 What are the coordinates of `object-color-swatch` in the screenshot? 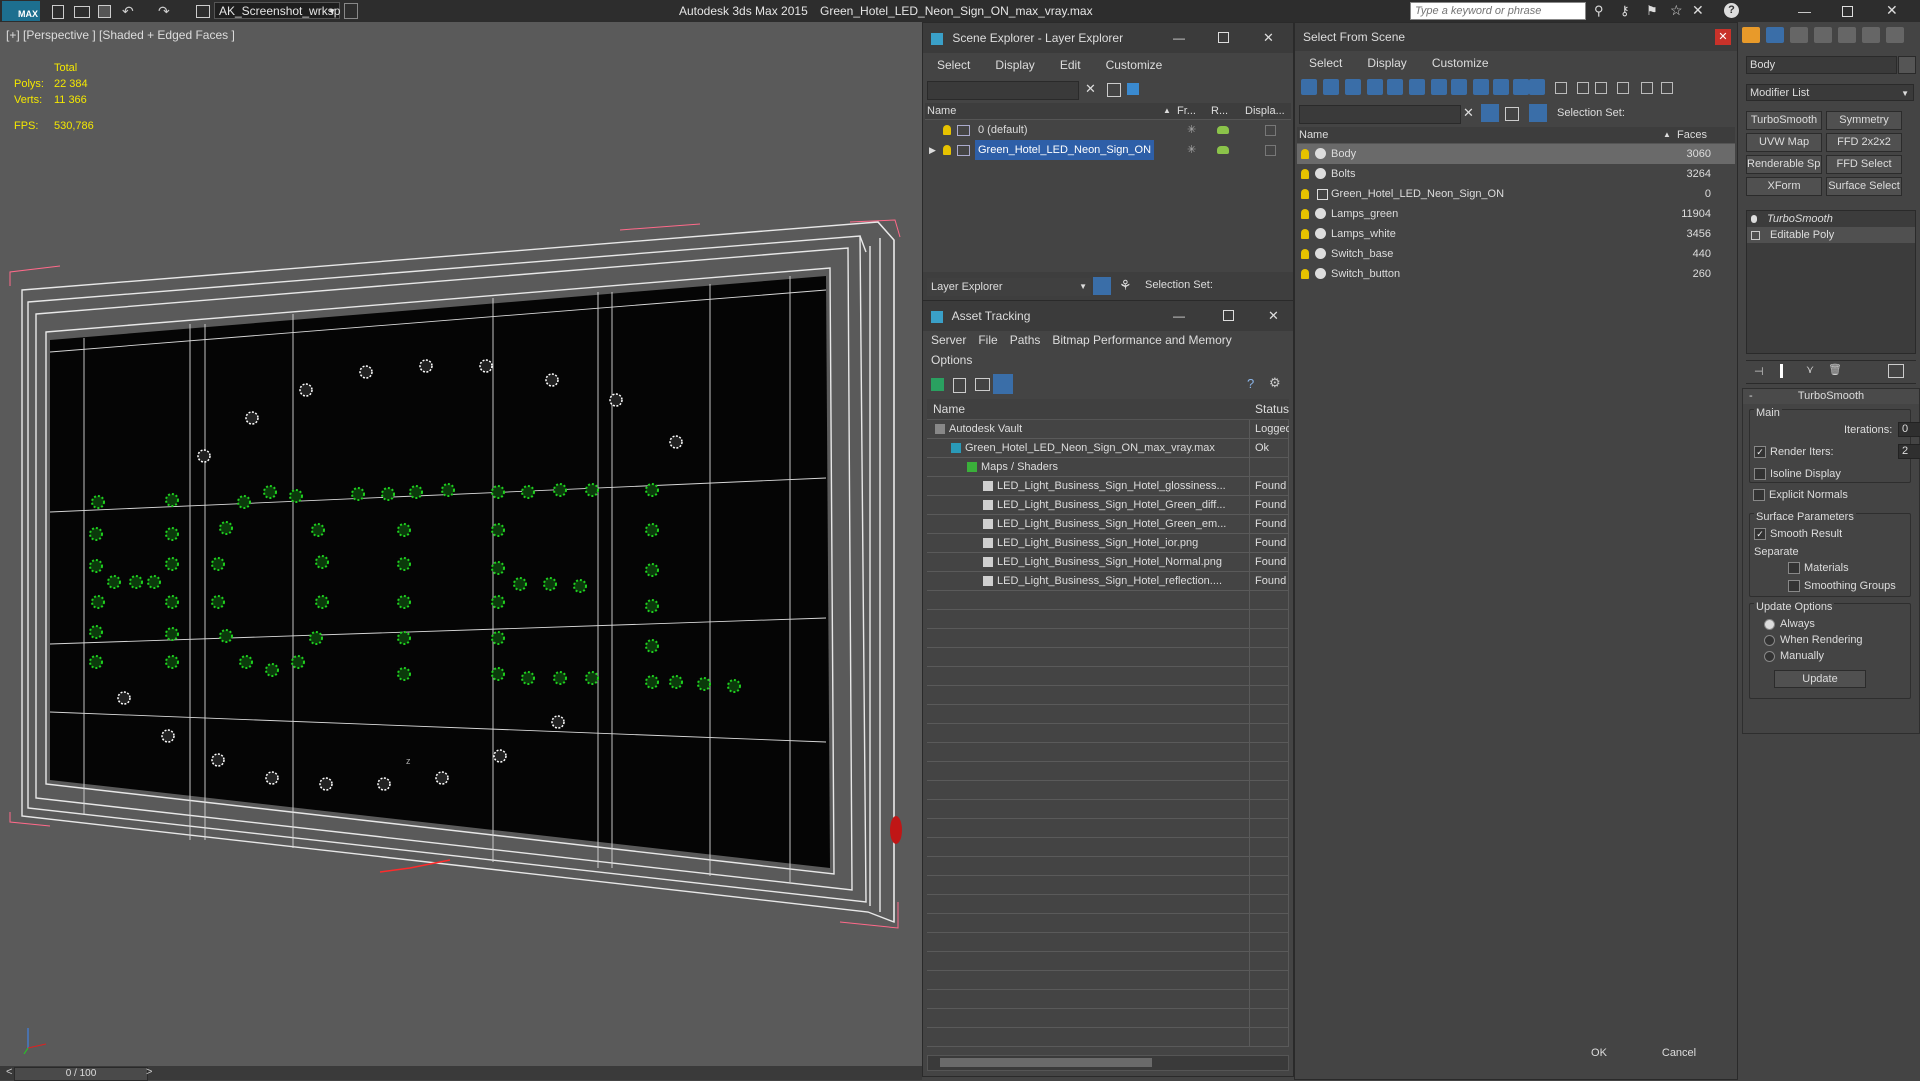 It's located at (1907, 65).